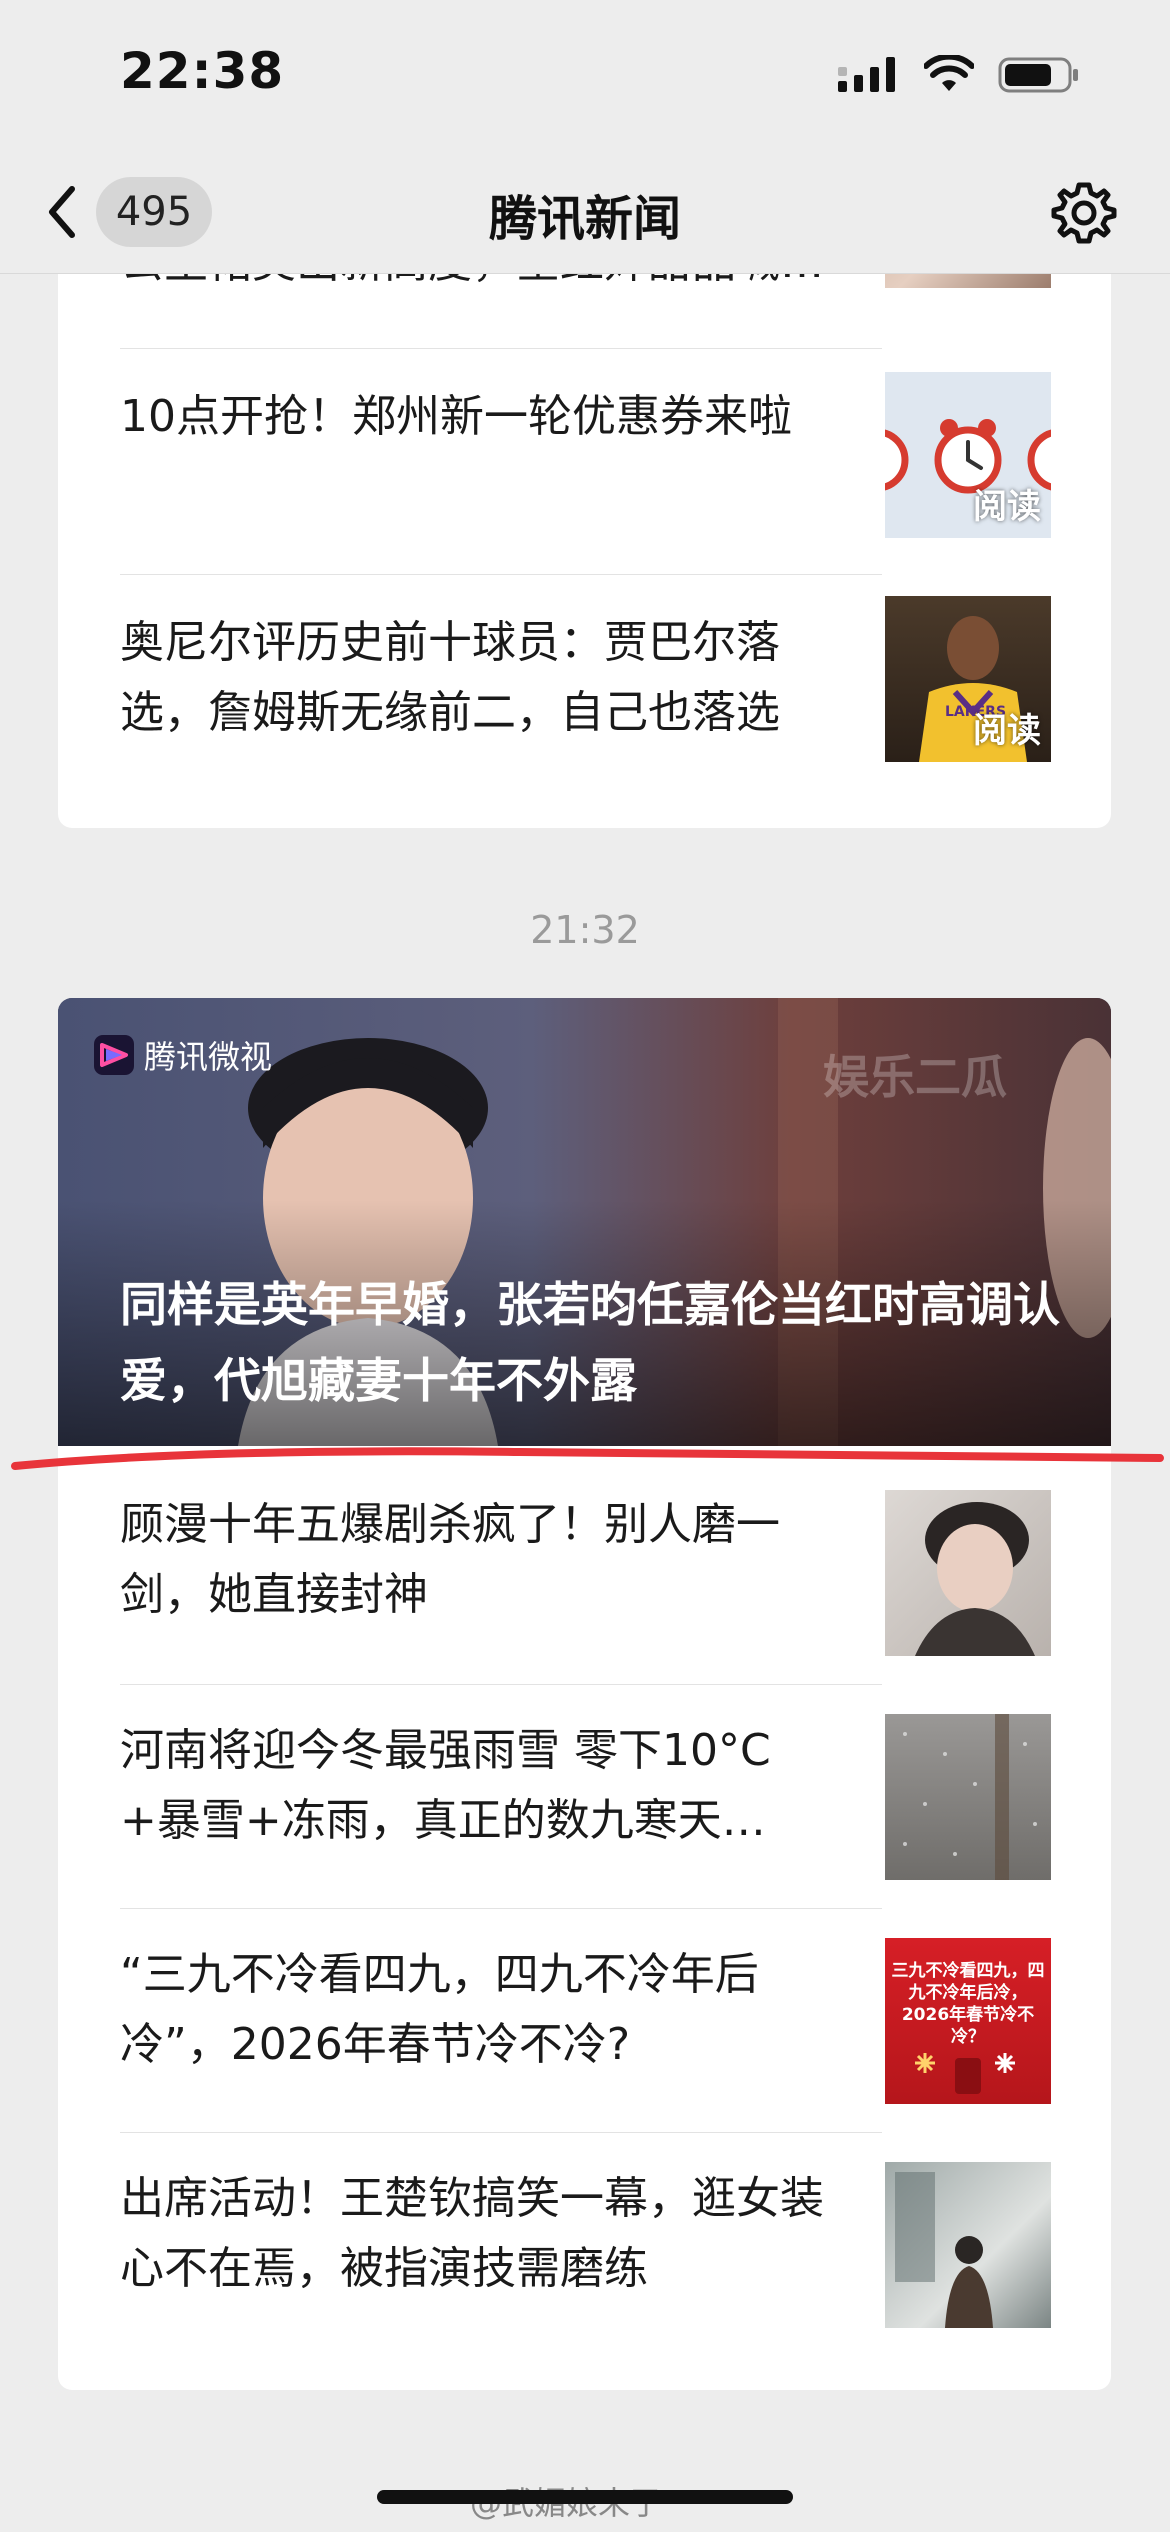  Describe the element at coordinates (968, 455) in the screenshot. I see `news-thumbnail: 阅读` at that location.